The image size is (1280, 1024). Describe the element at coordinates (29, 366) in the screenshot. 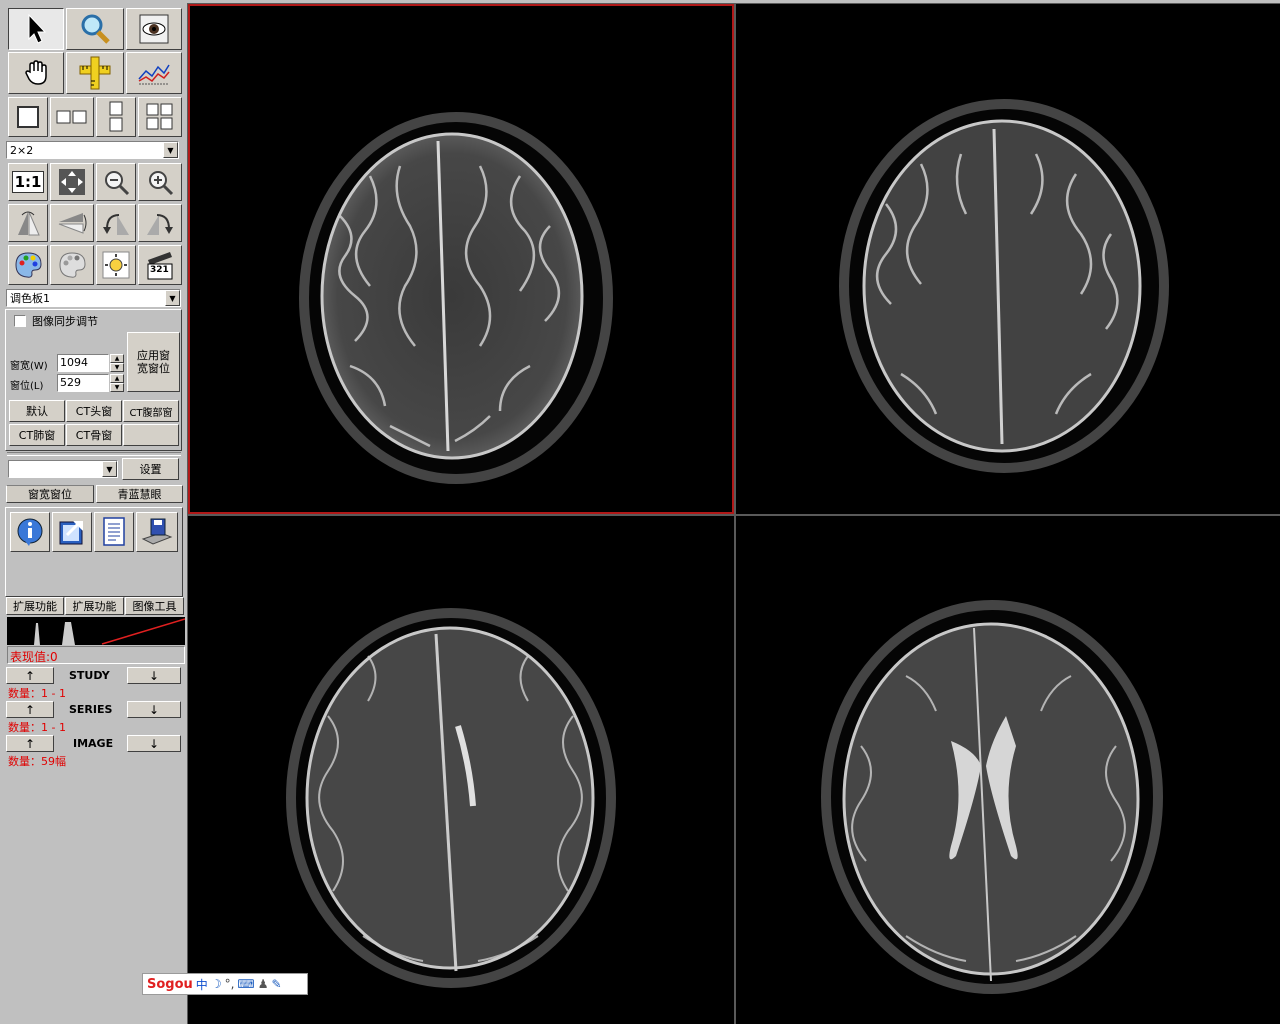

I see `window-width-label: 窗宽(W)` at that location.